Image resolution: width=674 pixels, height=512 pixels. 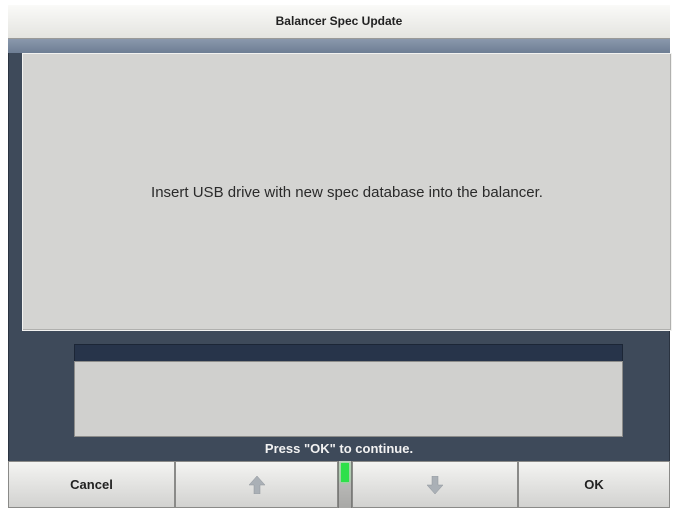 What do you see at coordinates (339, 46) in the screenshot?
I see `title-separator` at bounding box center [339, 46].